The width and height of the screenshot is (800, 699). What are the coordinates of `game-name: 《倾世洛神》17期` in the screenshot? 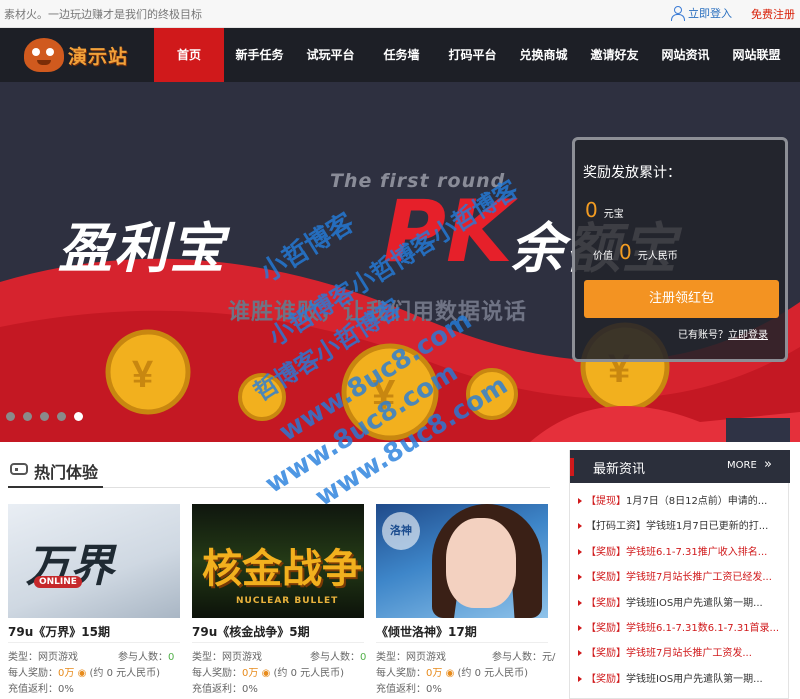 It's located at (426, 631).